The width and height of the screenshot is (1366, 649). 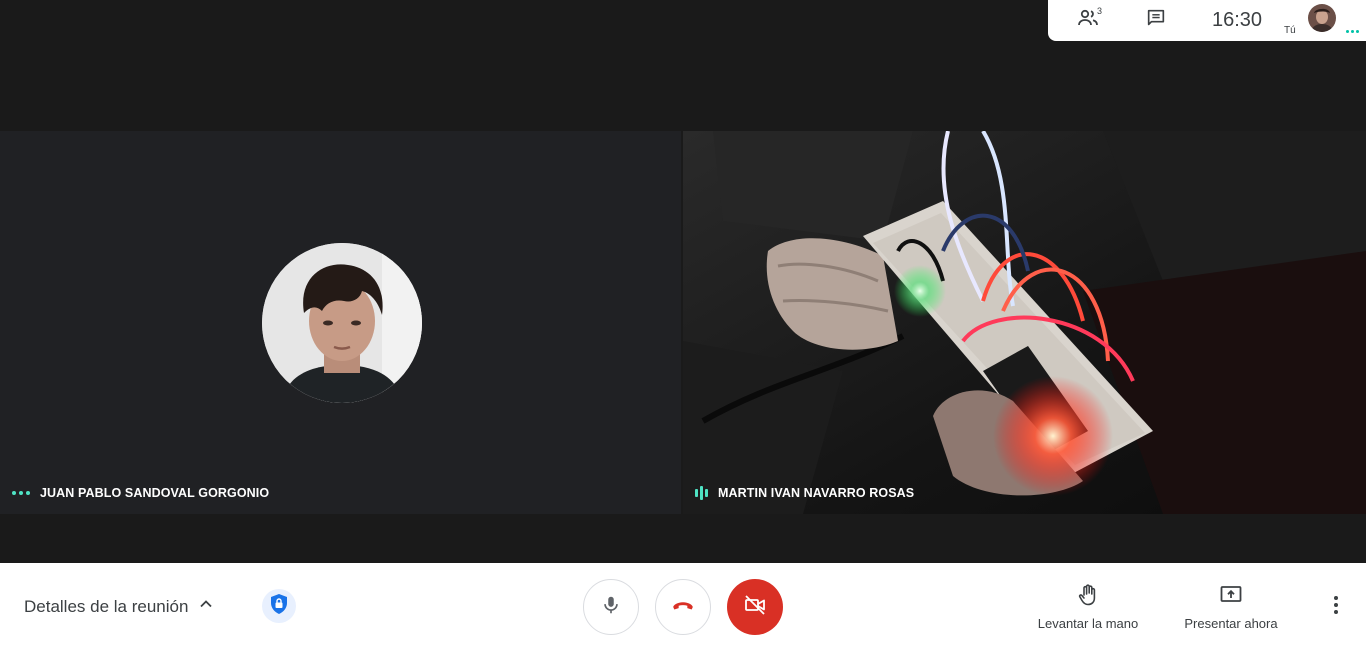 I want to click on mic-button, so click(x=611, y=607).